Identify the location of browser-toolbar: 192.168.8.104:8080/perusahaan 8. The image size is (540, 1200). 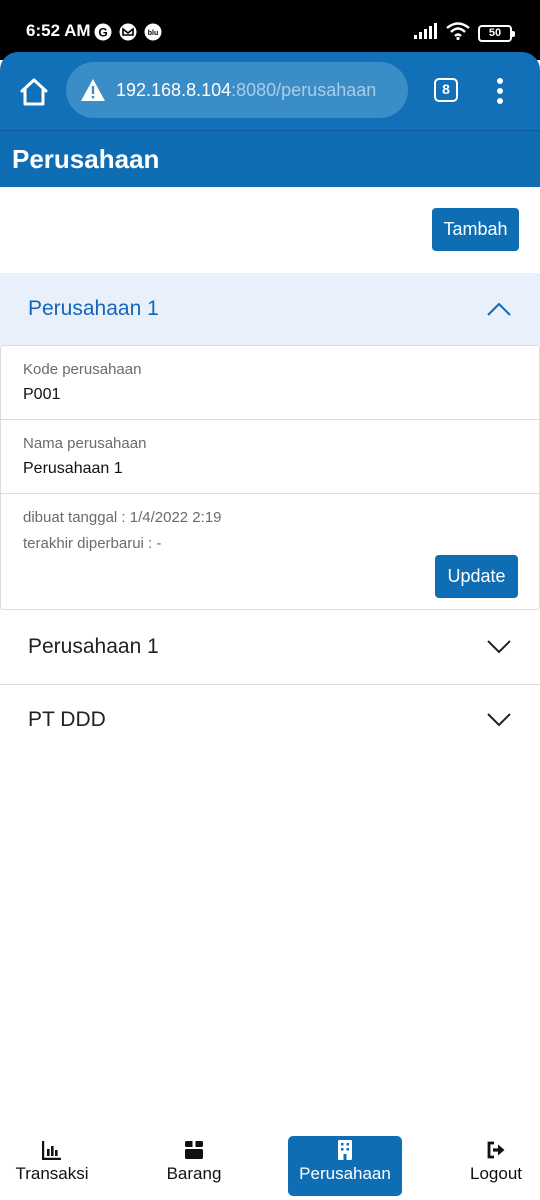
(270, 91).